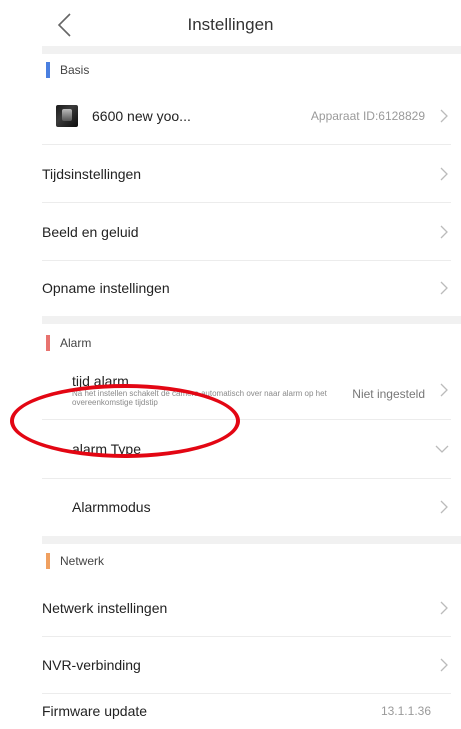 This screenshot has width=461, height=729. I want to click on image-sound-row: Beeld en geluid, so click(246, 232).